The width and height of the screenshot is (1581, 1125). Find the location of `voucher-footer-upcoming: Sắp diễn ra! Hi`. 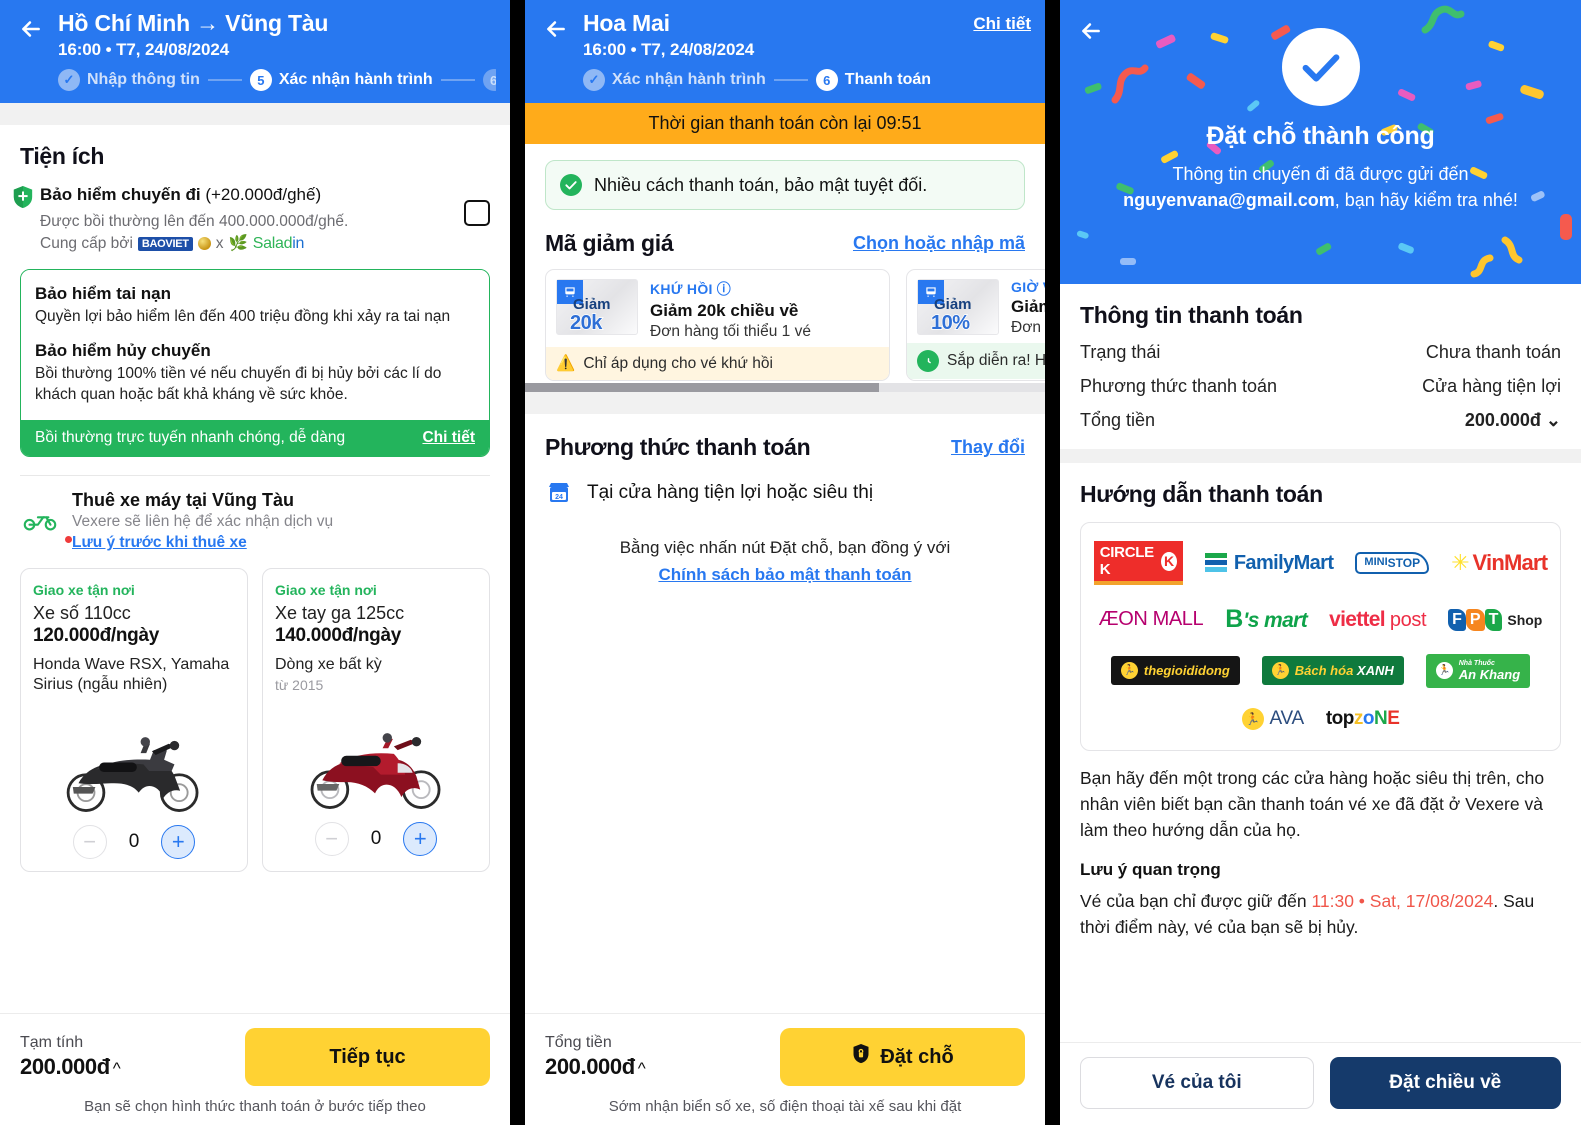

voucher-footer-upcoming: Sắp diễn ra! Hi is located at coordinates (976, 361).